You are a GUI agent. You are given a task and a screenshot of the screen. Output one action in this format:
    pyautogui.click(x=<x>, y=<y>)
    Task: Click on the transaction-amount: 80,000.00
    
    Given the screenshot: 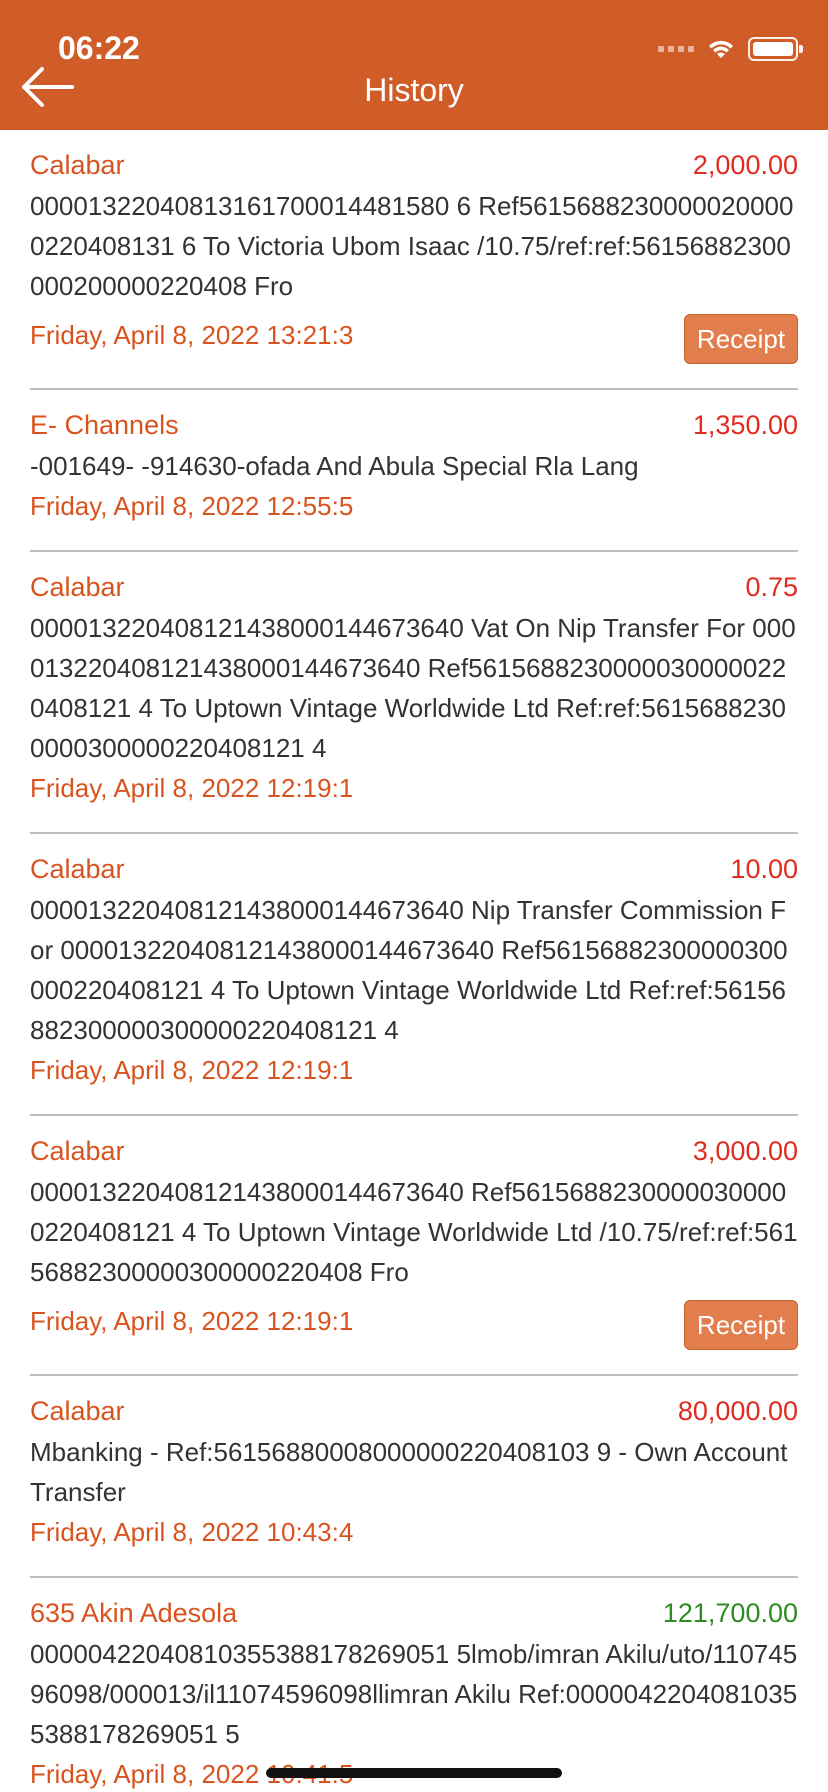 What is the action you would take?
    pyautogui.click(x=737, y=1411)
    